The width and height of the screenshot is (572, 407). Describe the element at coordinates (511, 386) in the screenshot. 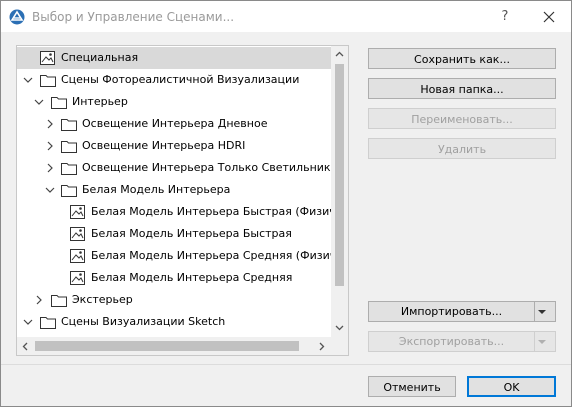

I see `ok-button: OK` at that location.